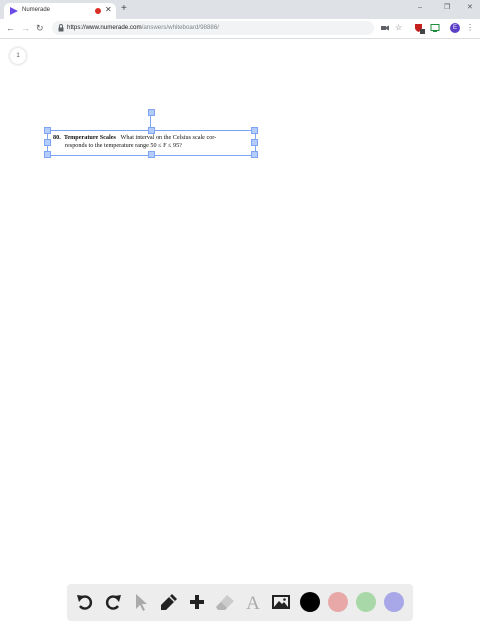 The width and height of the screenshot is (480, 626). What do you see at coordinates (124, 9) in the screenshot?
I see `new-tab-button: +` at bounding box center [124, 9].